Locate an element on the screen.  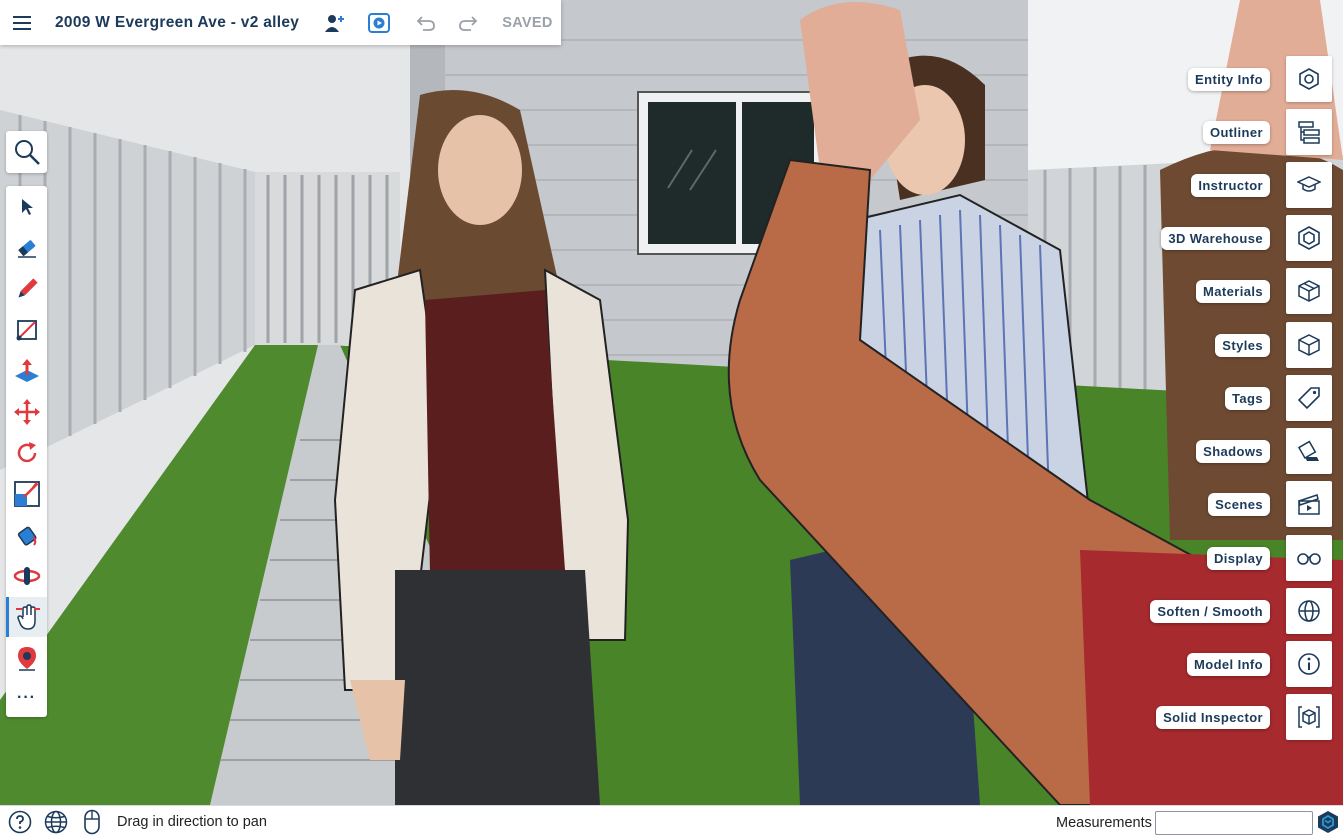
orbit-icon is located at coordinates (26, 576).